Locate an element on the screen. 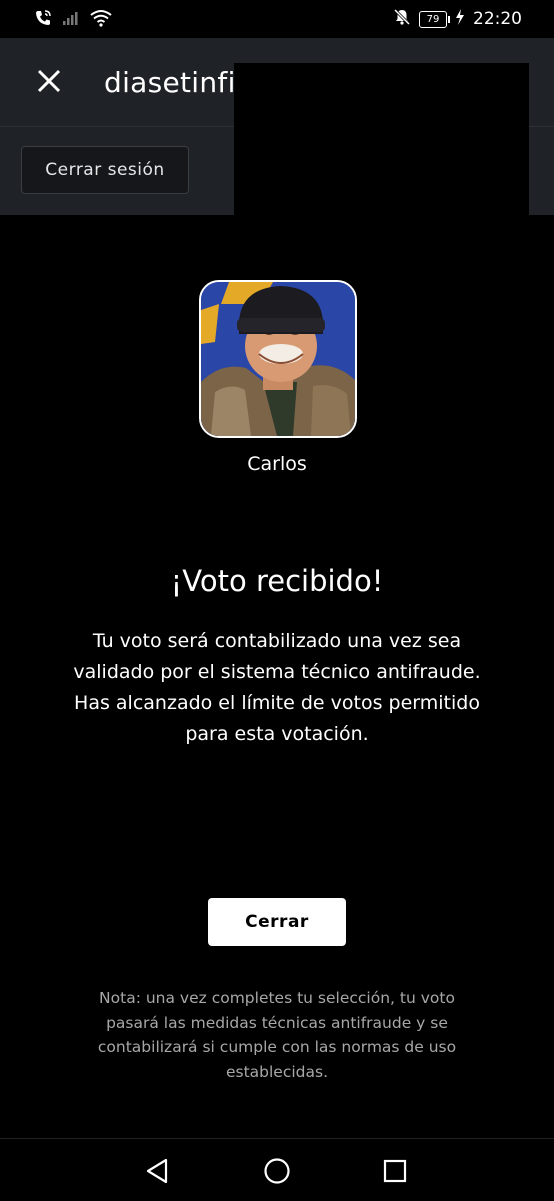  wifi-icon is located at coordinates (101, 20).